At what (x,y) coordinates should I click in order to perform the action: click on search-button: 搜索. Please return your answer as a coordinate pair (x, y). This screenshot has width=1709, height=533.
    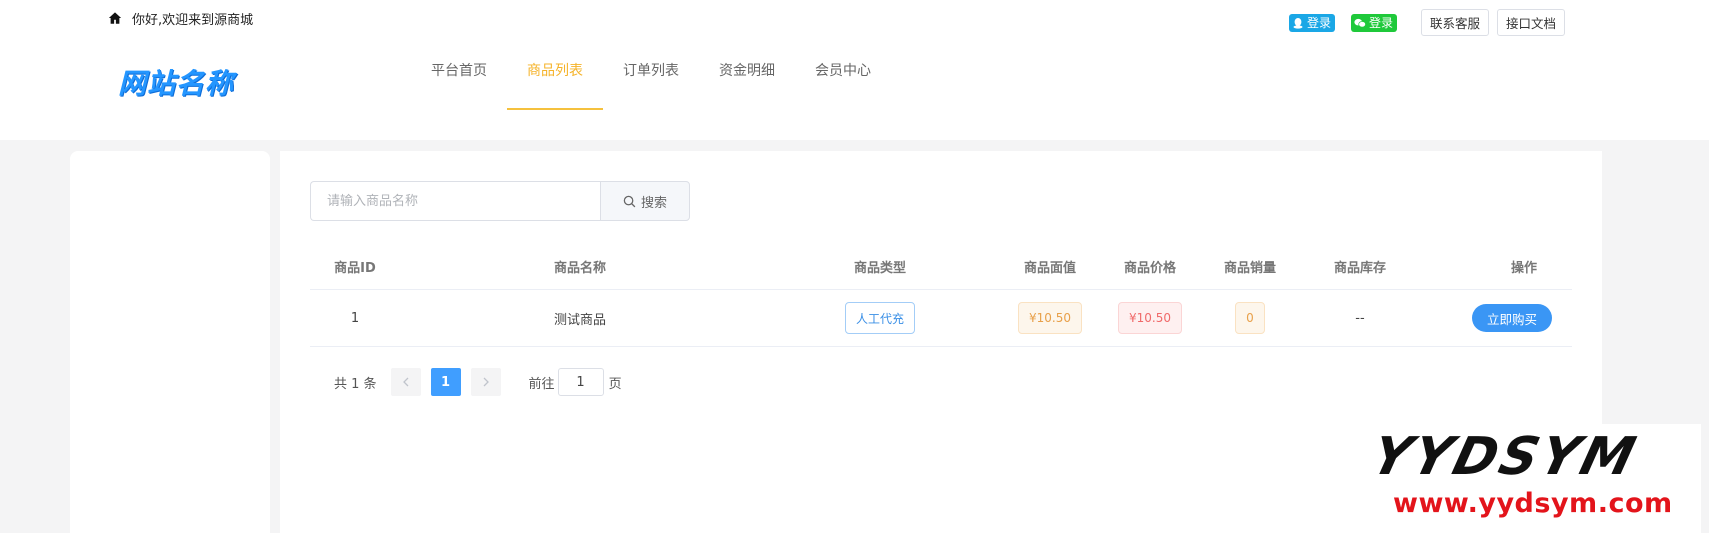
    Looking at the image, I should click on (645, 201).